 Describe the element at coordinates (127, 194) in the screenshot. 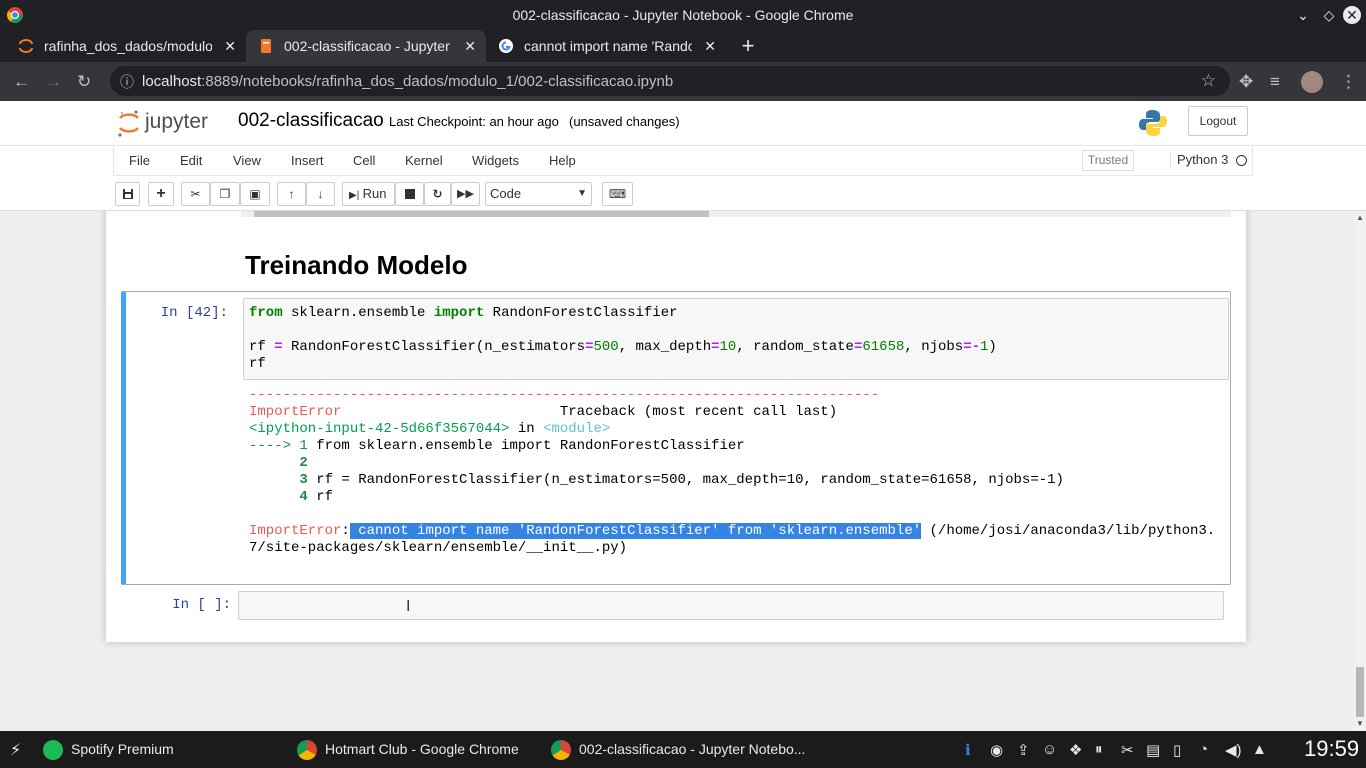

I see `save-button` at that location.